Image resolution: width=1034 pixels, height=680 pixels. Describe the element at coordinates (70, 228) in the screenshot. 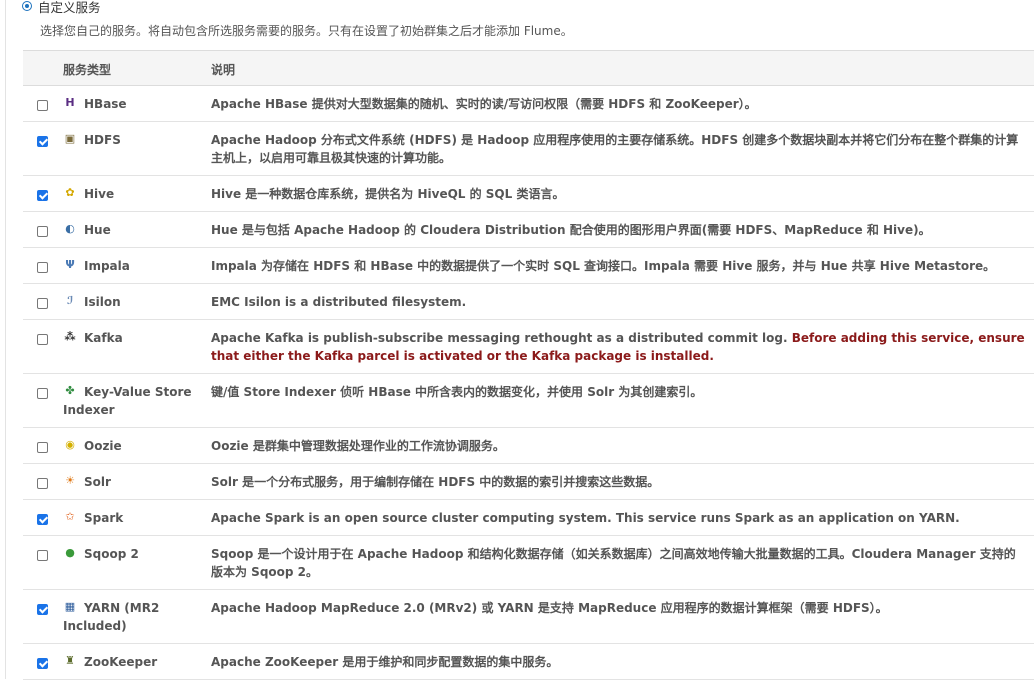

I see `hue-icon: ◐` at that location.